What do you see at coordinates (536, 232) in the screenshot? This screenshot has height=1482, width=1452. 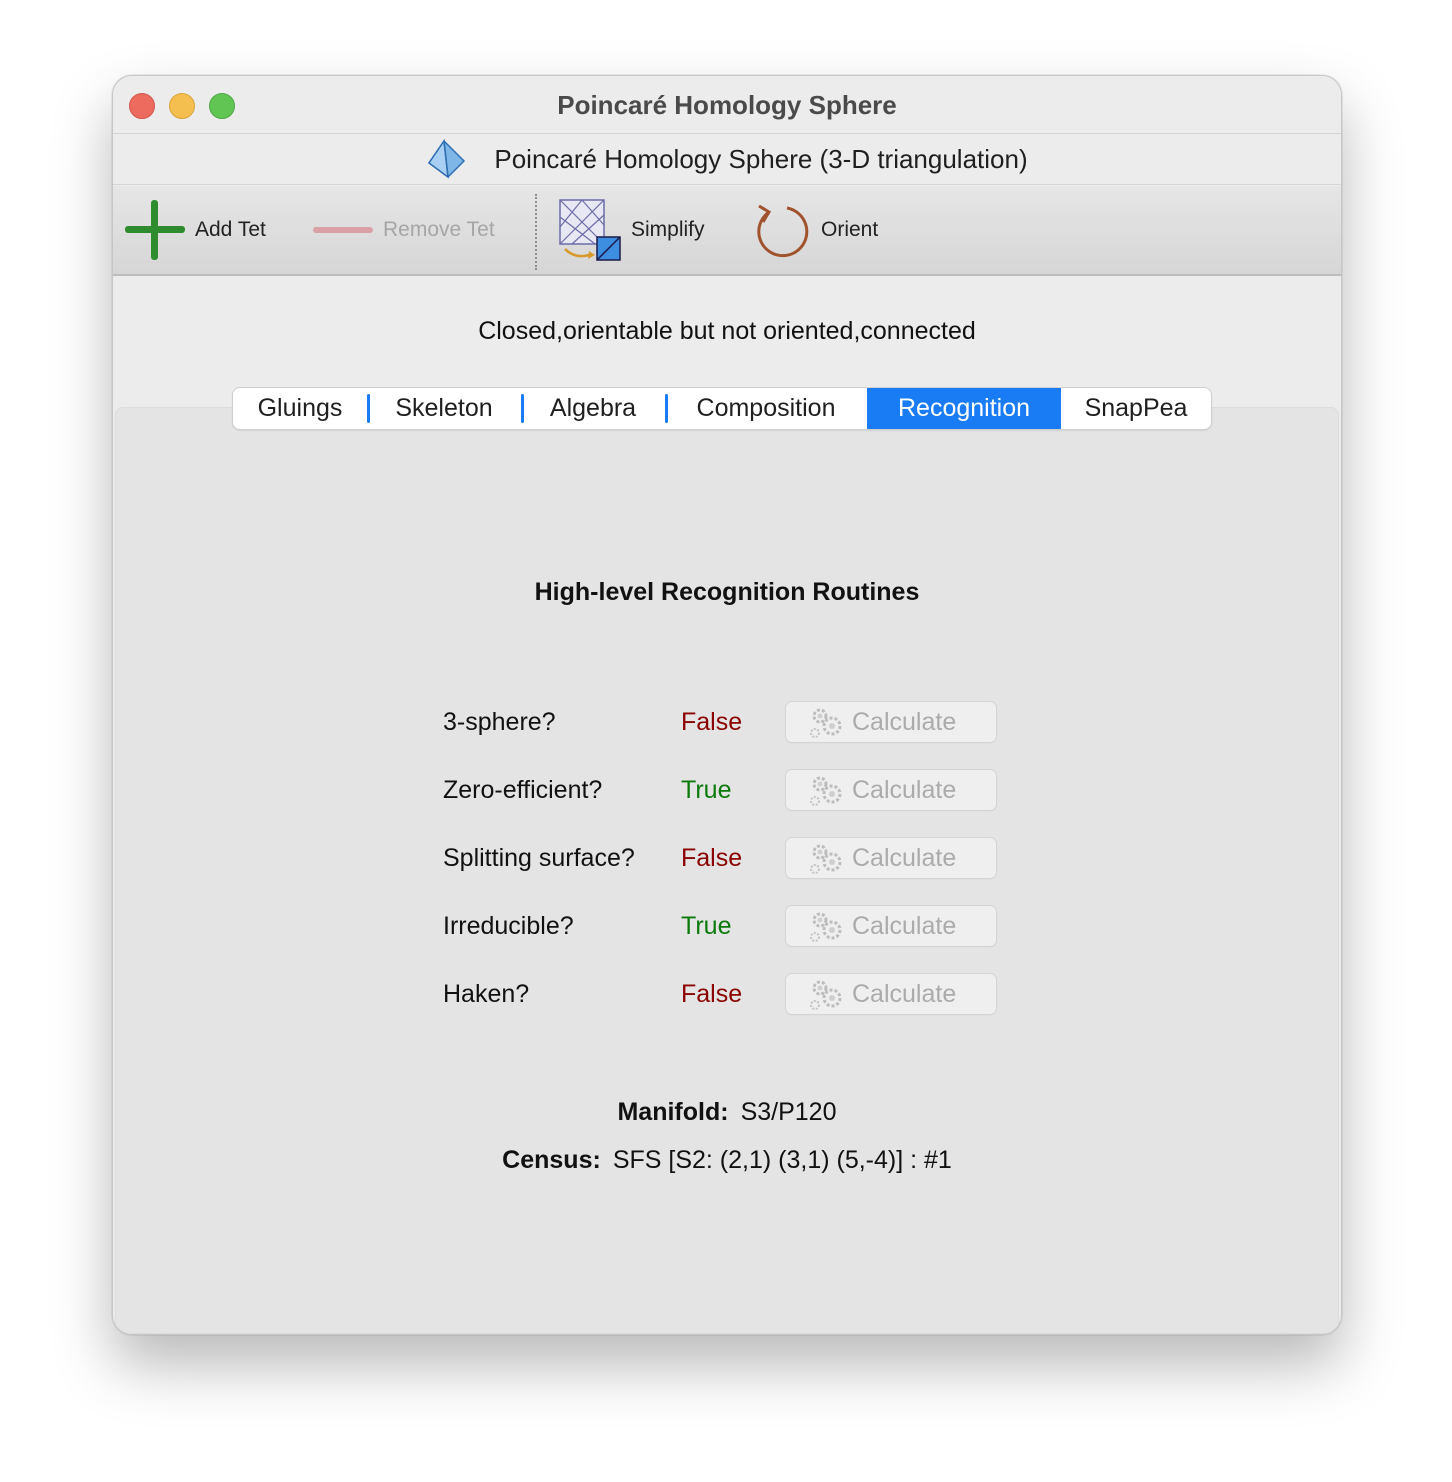 I see `toolbar-separator` at bounding box center [536, 232].